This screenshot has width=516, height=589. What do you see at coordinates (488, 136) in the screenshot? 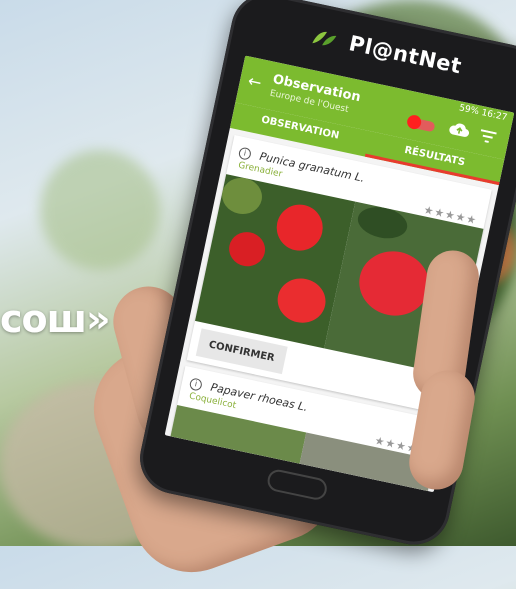
I see `filter-icon` at bounding box center [488, 136].